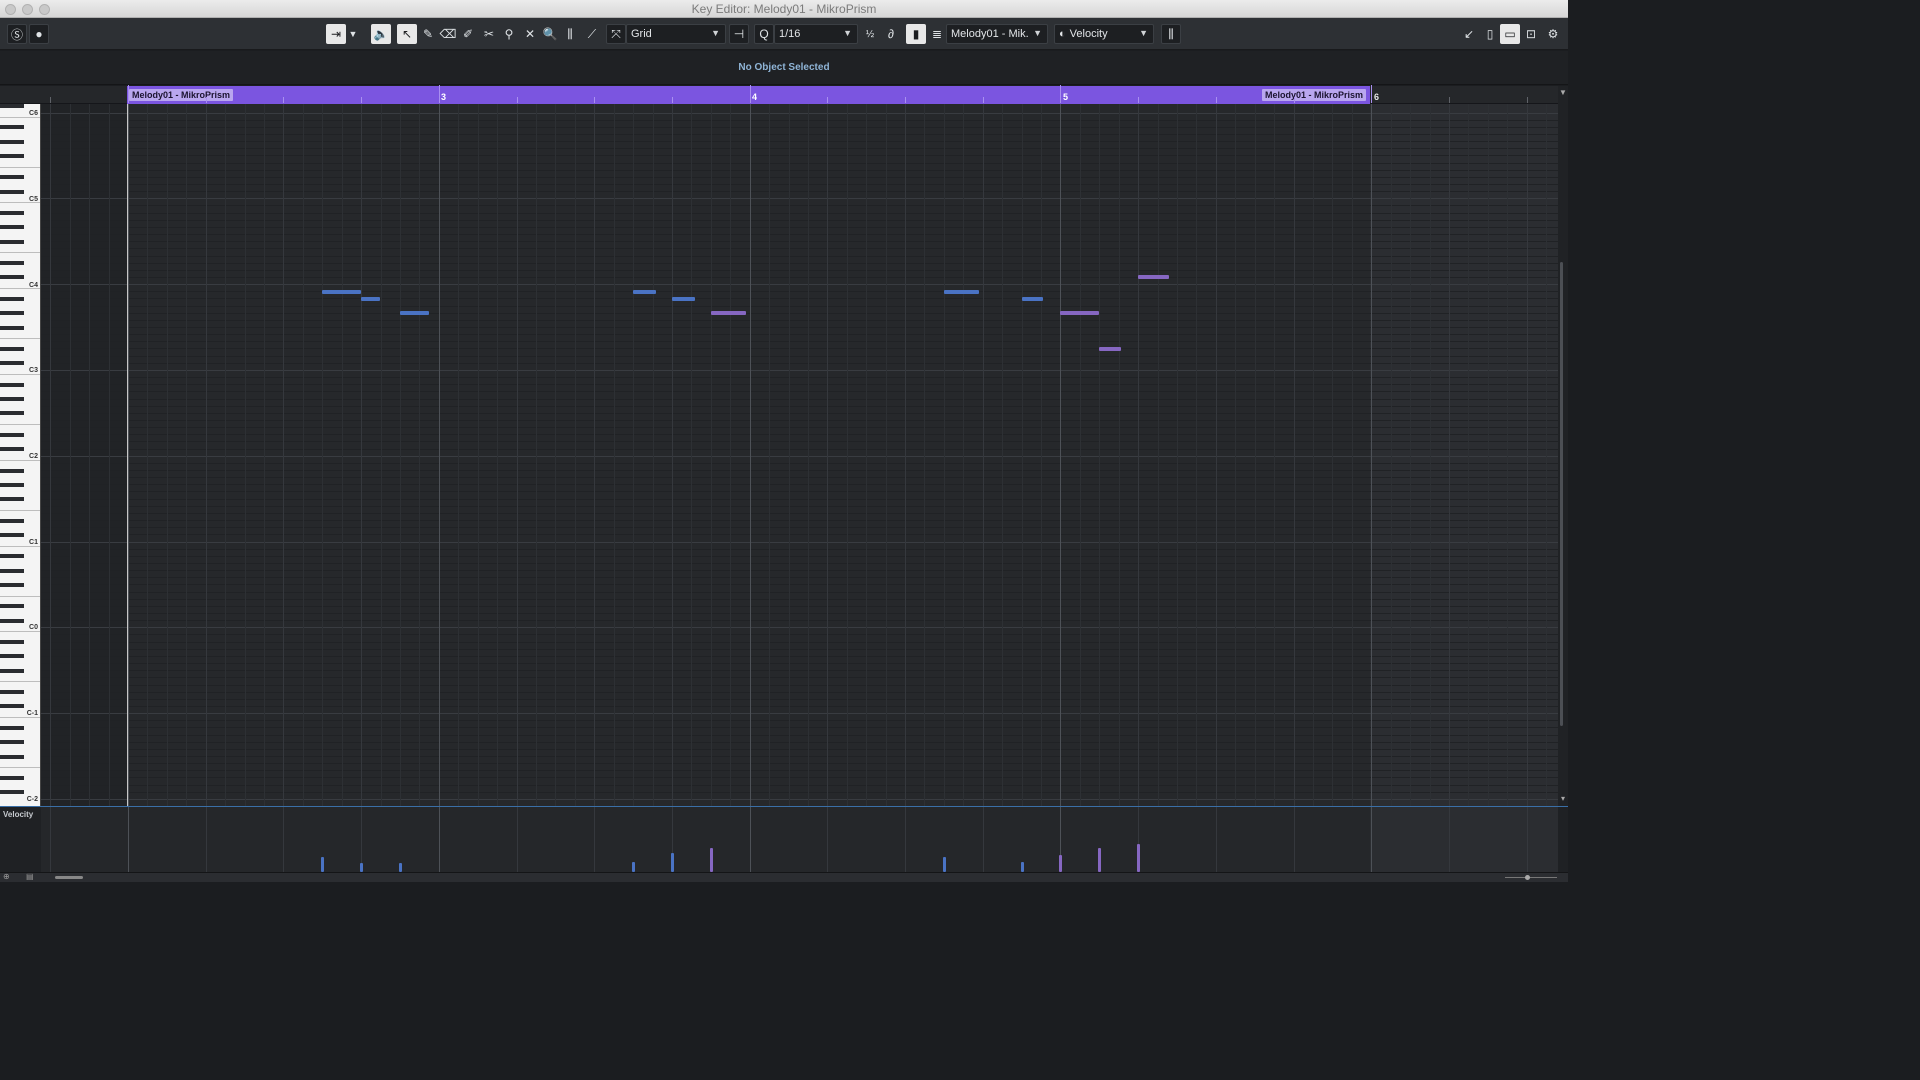 This screenshot has width=1920, height=1080. Describe the element at coordinates (468, 34) in the screenshot. I see `trim-tool: ✐` at that location.